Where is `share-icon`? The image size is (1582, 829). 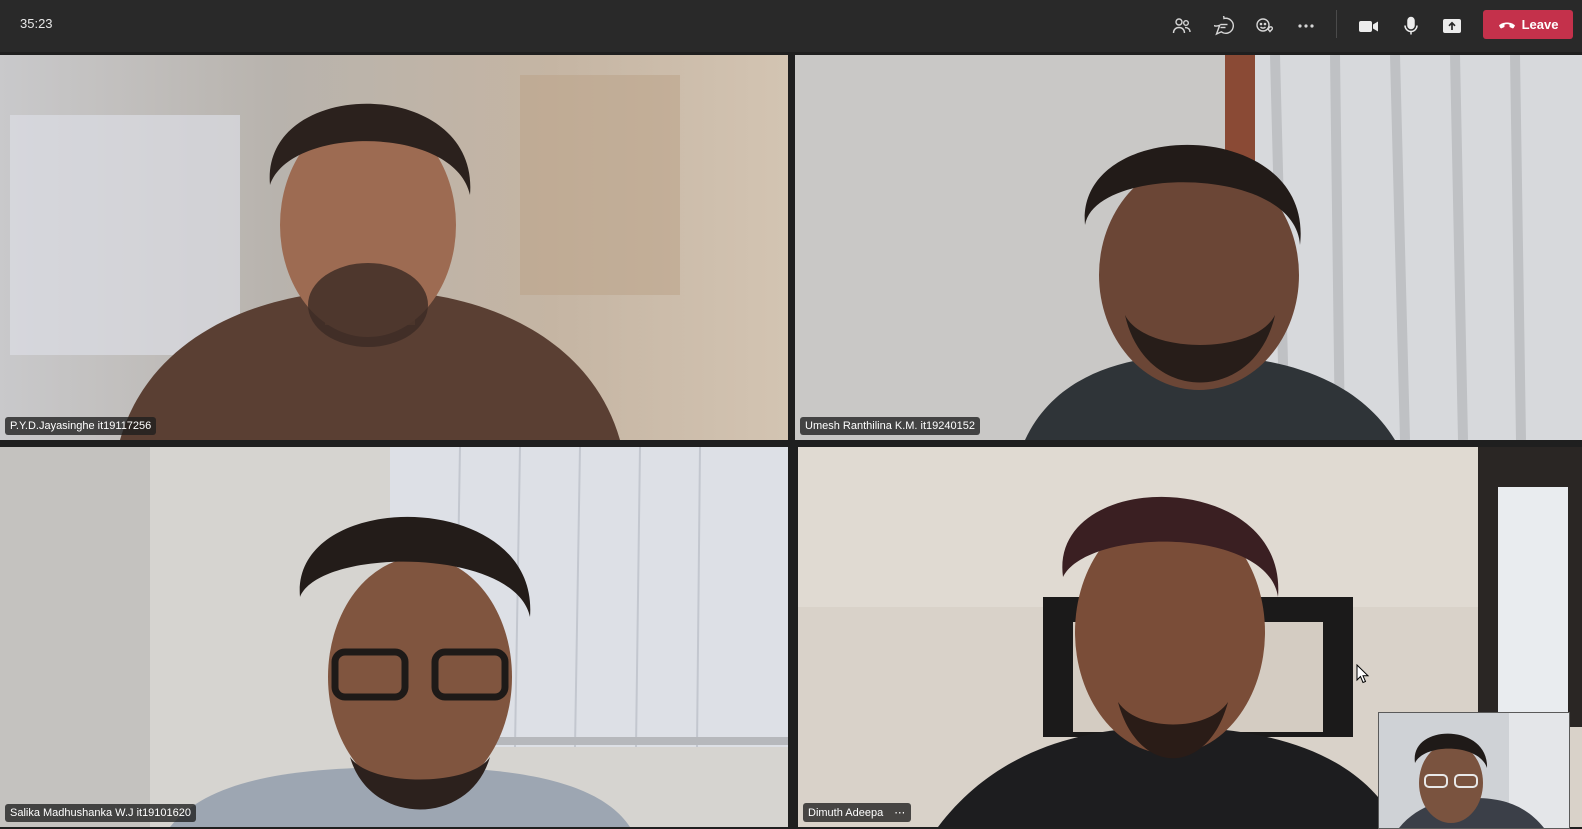 share-icon is located at coordinates (1452, 26).